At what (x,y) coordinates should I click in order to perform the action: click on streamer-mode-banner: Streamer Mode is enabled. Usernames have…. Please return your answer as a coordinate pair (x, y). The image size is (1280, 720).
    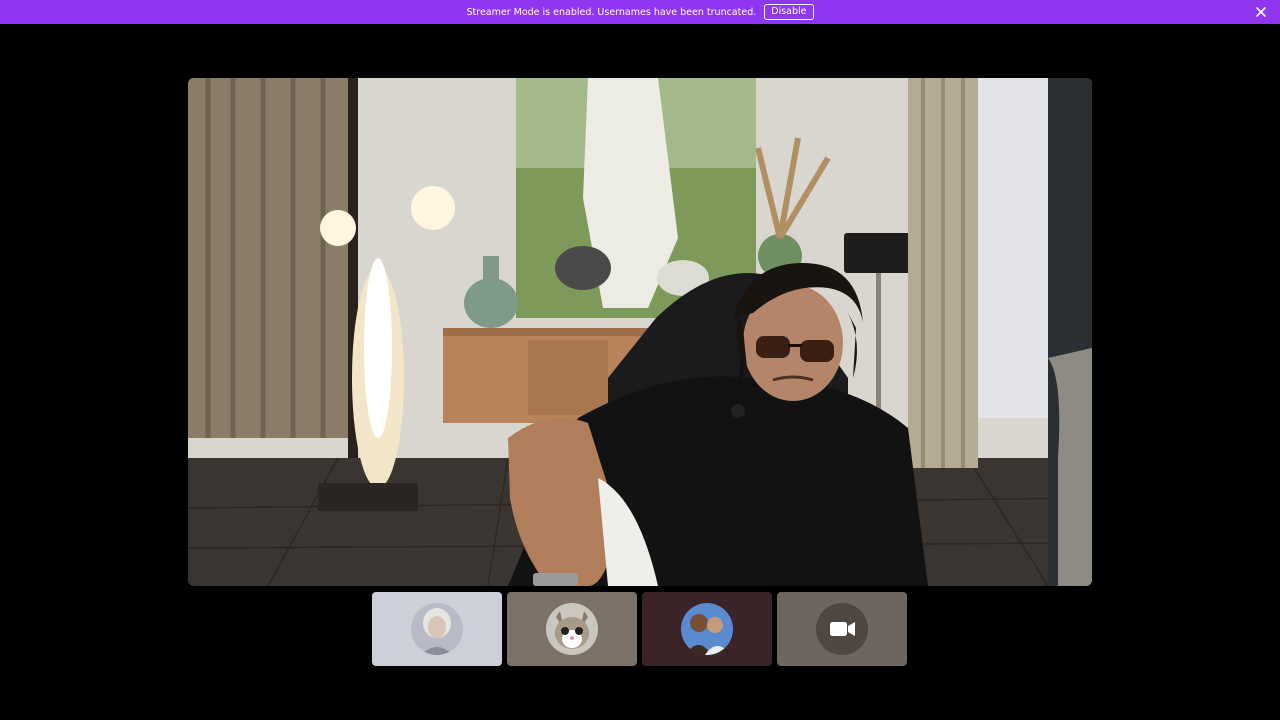
    Looking at the image, I should click on (640, 12).